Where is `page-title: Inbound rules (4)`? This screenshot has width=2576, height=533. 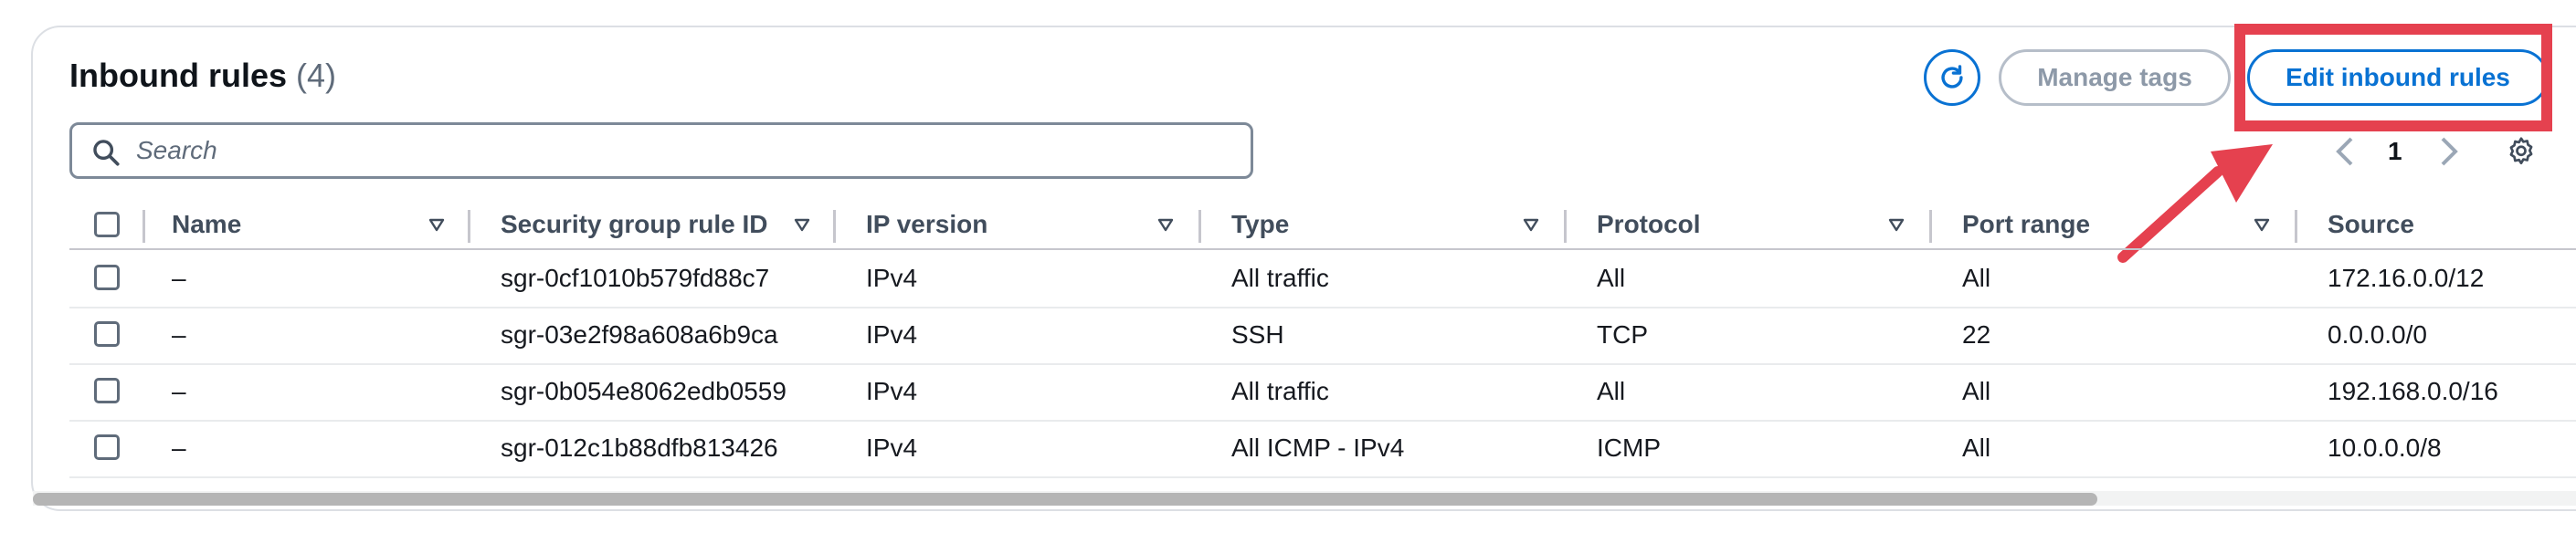
page-title: Inbound rules (4) is located at coordinates (202, 76).